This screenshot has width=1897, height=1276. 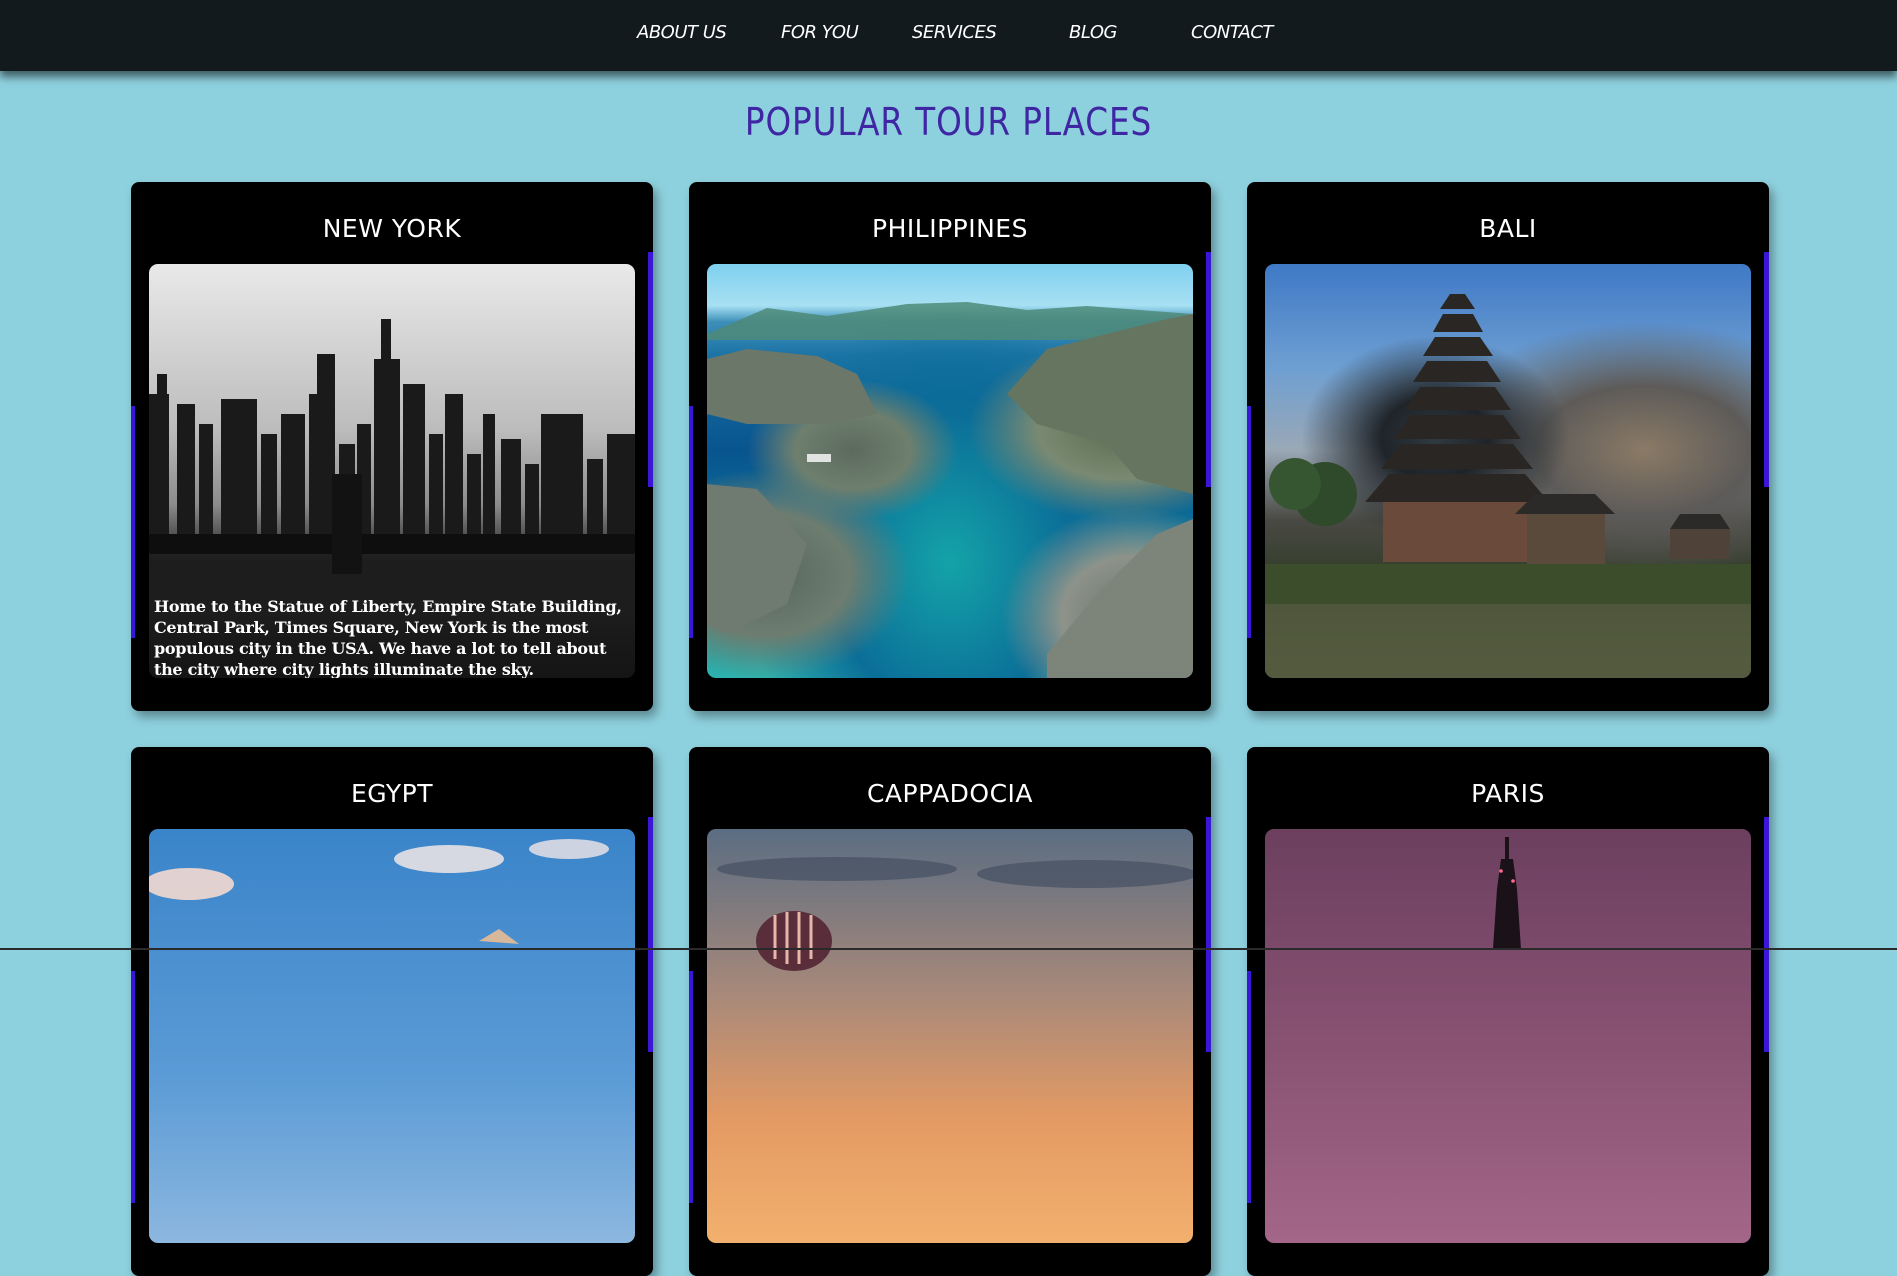 I want to click on tour-card-cappadocia: CAPPADOCIA, so click(x=950, y=1011).